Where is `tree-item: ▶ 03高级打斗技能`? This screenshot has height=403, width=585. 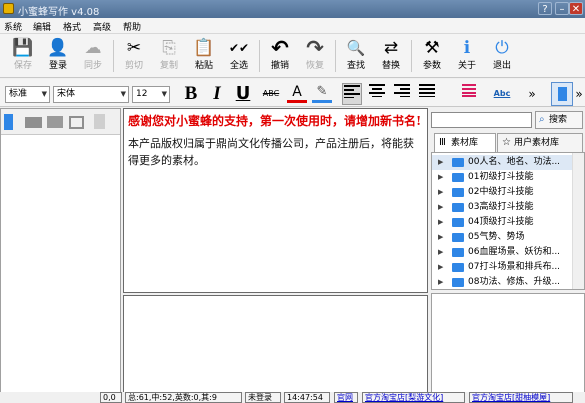 tree-item: ▶ 03高级打斗技能 is located at coordinates (502, 207).